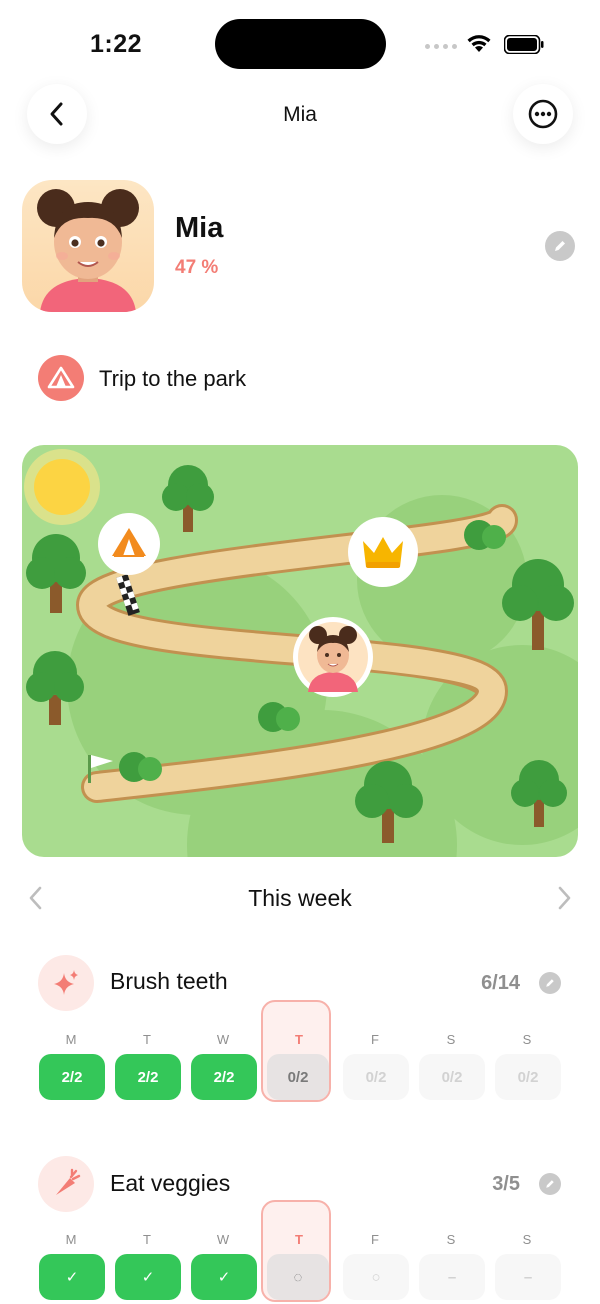 Image resolution: width=600 pixels, height=1304 pixels. What do you see at coordinates (300, 44) in the screenshot?
I see `dynamic-island` at bounding box center [300, 44].